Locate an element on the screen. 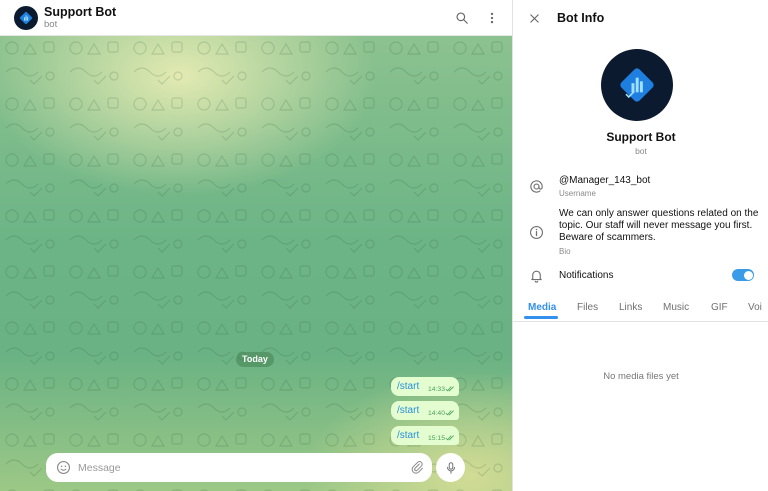  info-header: Bot Info is located at coordinates (640, 18).